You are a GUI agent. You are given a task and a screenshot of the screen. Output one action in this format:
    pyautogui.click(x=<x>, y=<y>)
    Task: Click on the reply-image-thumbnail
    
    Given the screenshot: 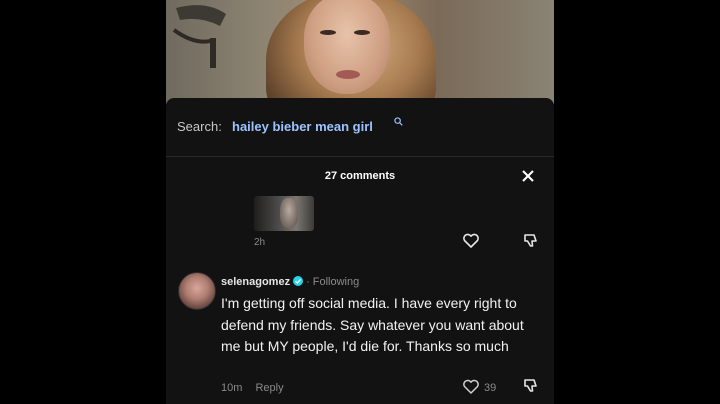 What is the action you would take?
    pyautogui.click(x=284, y=213)
    